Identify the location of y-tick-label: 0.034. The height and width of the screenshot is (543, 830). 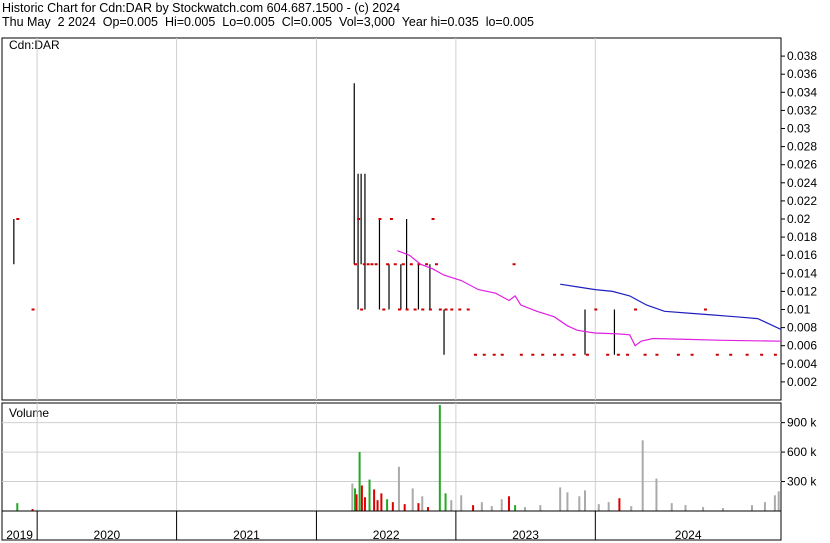
(802, 92).